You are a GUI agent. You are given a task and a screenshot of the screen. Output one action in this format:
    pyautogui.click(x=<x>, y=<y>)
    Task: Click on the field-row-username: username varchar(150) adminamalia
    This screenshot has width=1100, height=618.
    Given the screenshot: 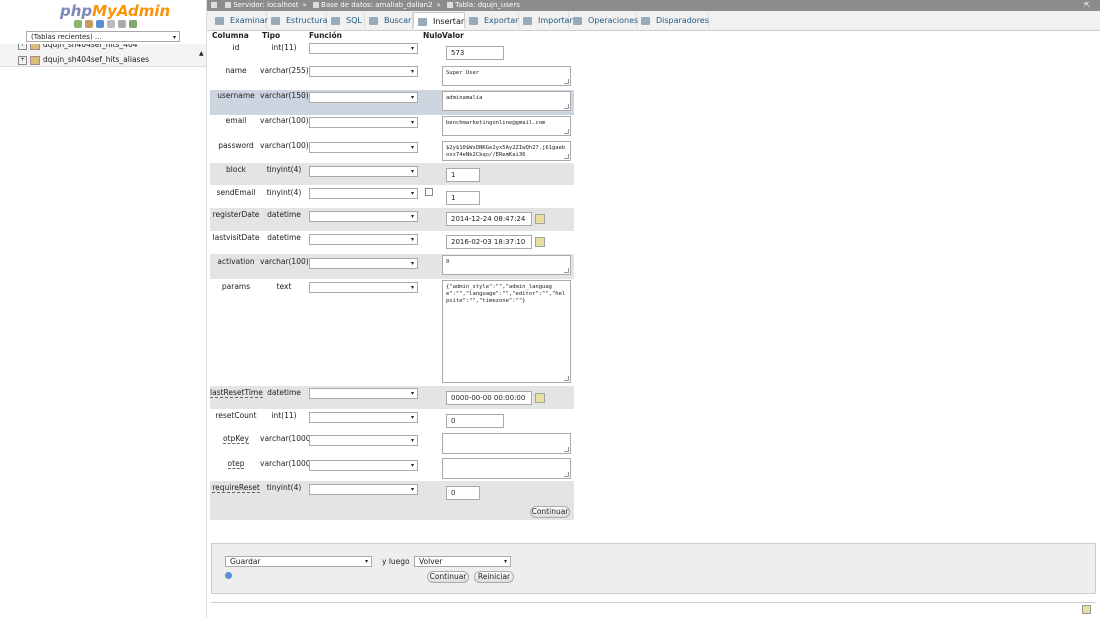 What is the action you would take?
    pyautogui.click(x=392, y=102)
    